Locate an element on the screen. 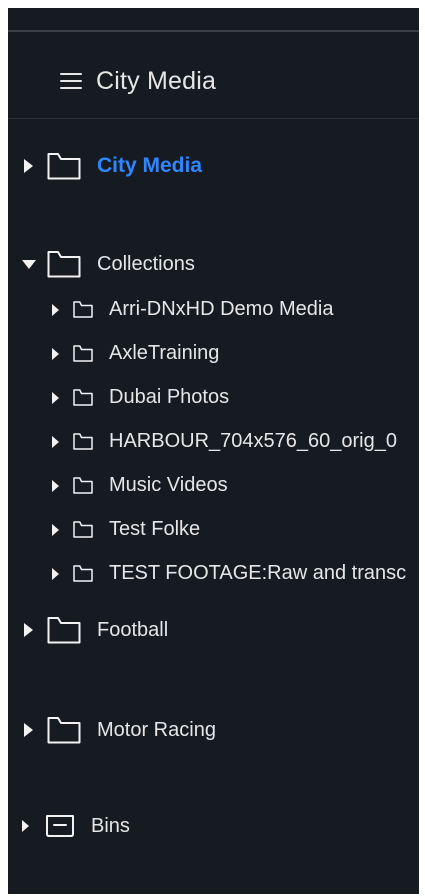 The width and height of the screenshot is (425, 896). tree-item-label: TEST FOOTAGE:Raw and transc is located at coordinates (258, 573).